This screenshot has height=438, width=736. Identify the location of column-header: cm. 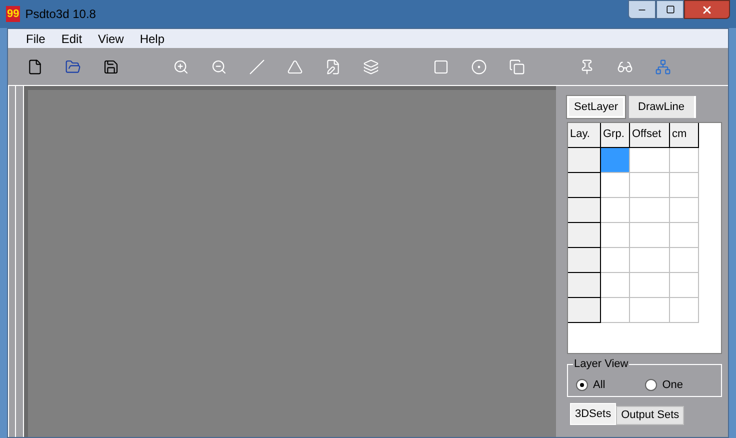
(684, 135).